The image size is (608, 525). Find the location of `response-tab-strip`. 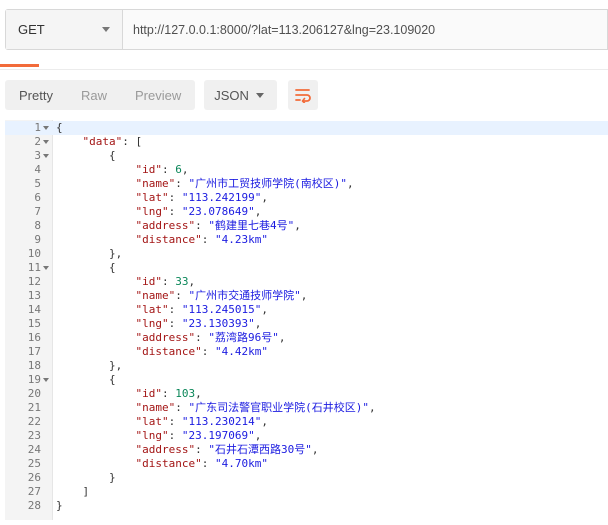

response-tab-strip is located at coordinates (304, 67).